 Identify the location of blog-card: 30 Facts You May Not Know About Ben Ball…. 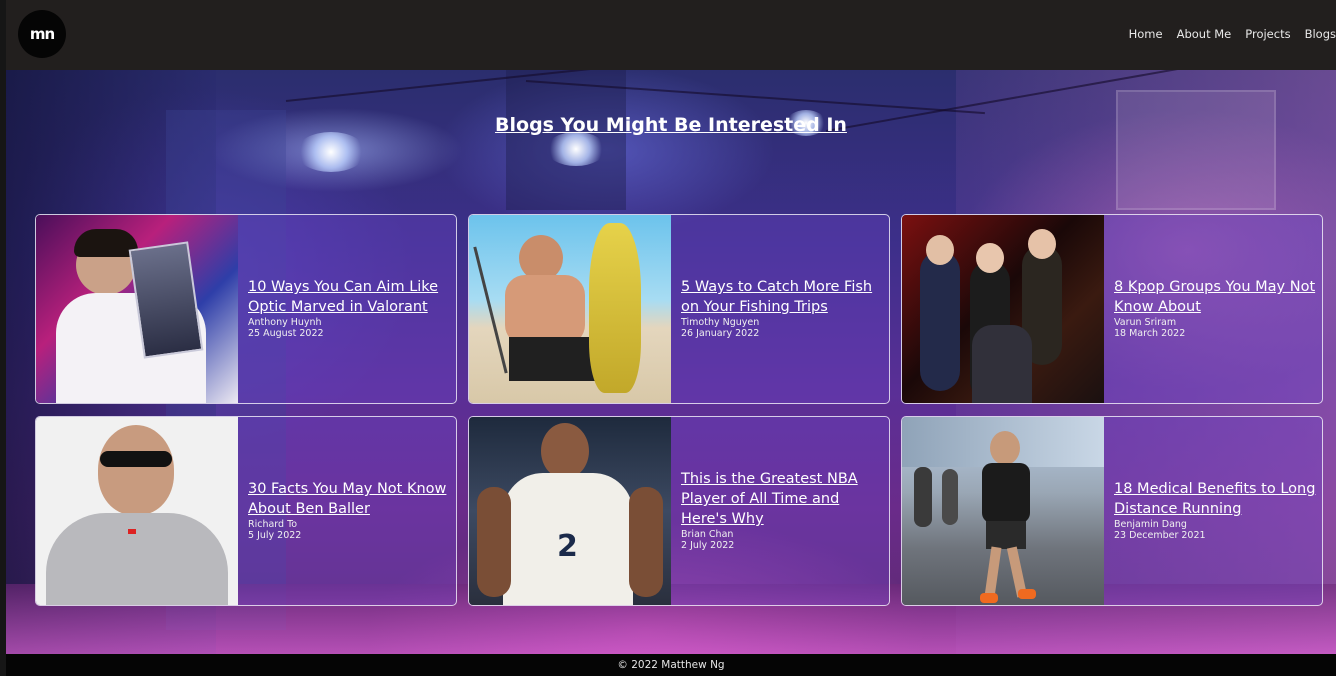
(246, 511).